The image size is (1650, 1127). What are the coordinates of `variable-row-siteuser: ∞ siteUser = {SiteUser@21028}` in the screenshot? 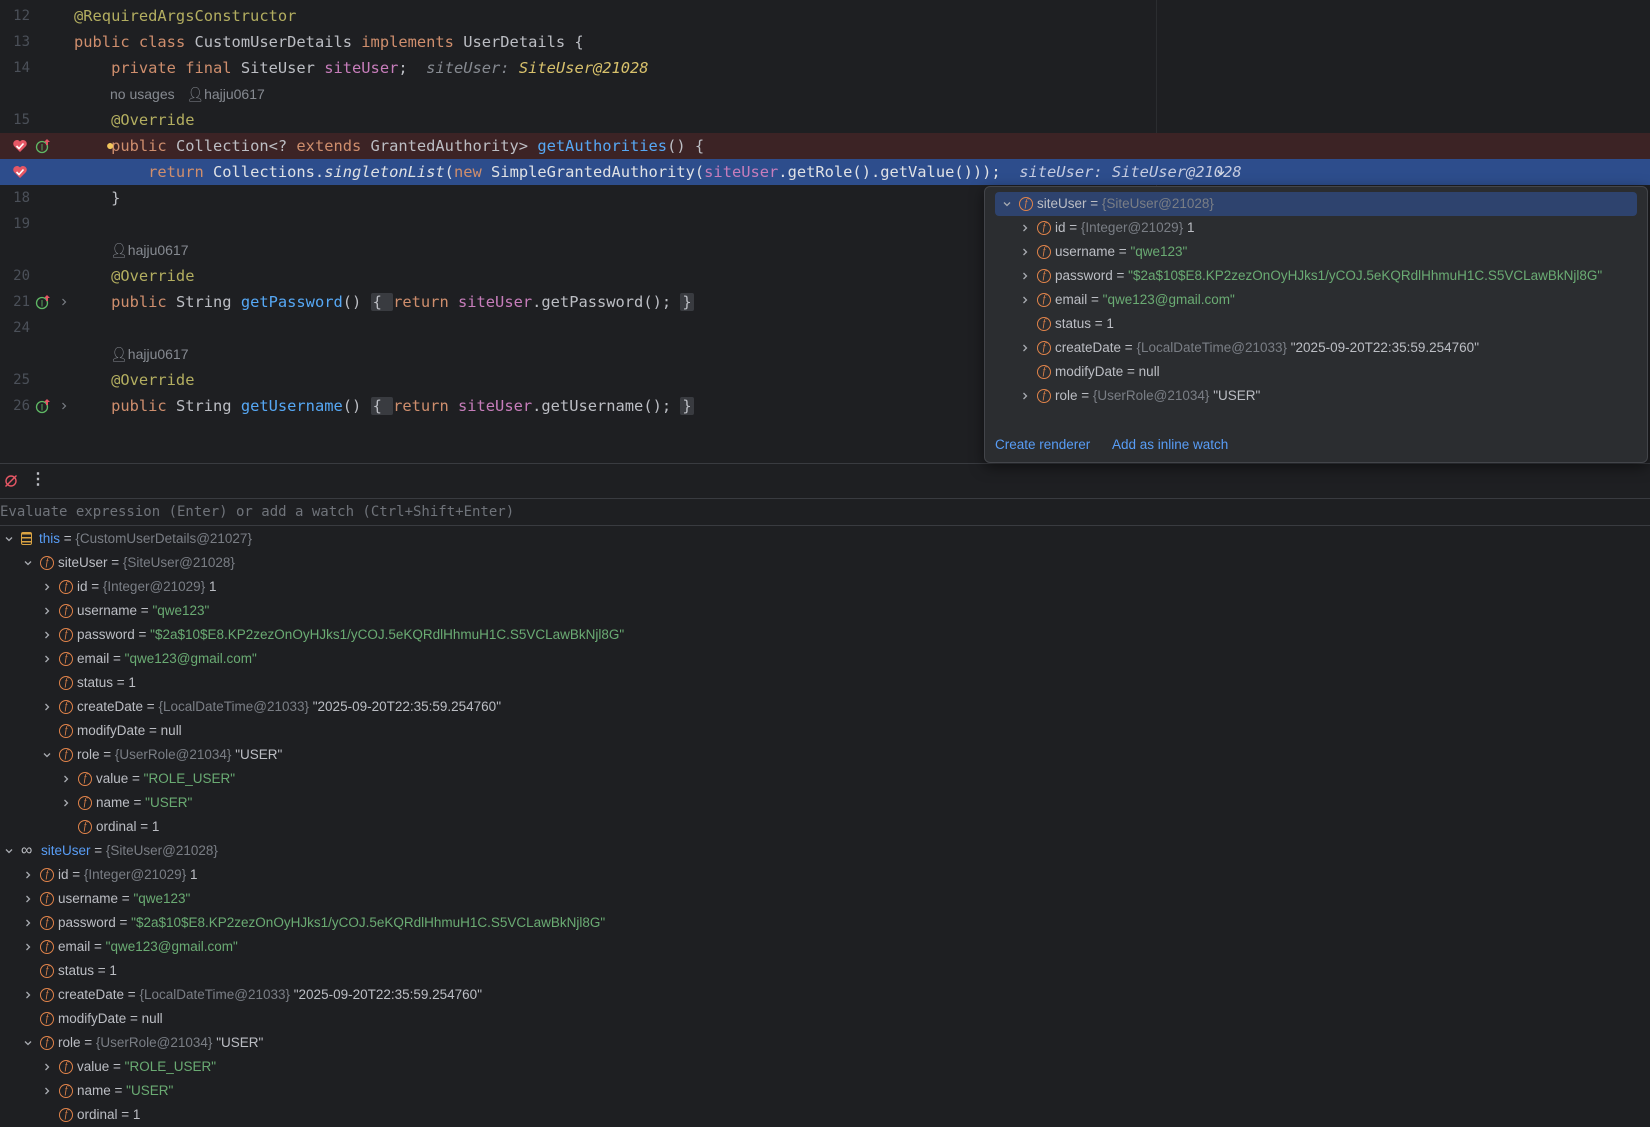 It's located at (825, 851).